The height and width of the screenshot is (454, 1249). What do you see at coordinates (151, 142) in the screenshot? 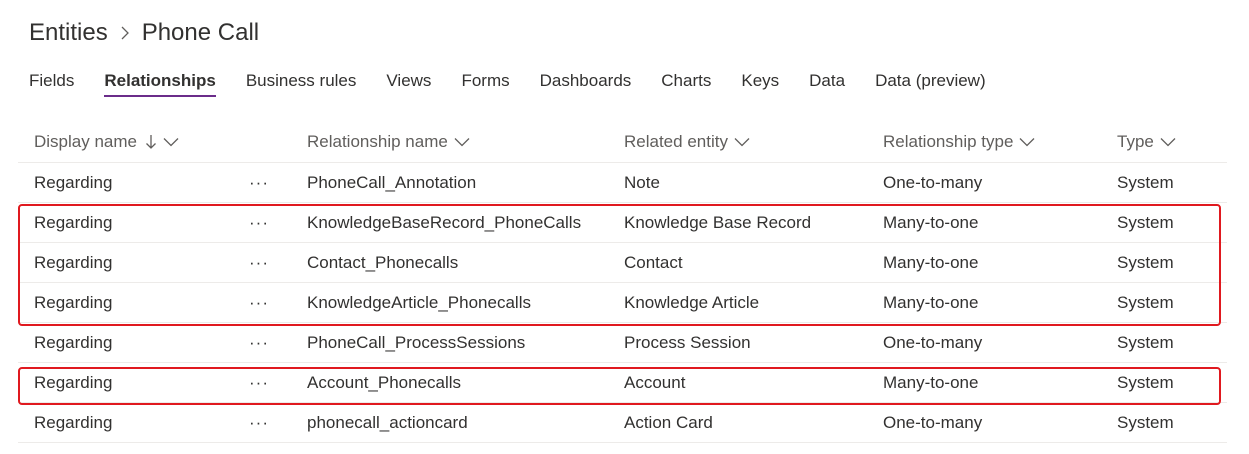
I see `sort-descending-icon` at bounding box center [151, 142].